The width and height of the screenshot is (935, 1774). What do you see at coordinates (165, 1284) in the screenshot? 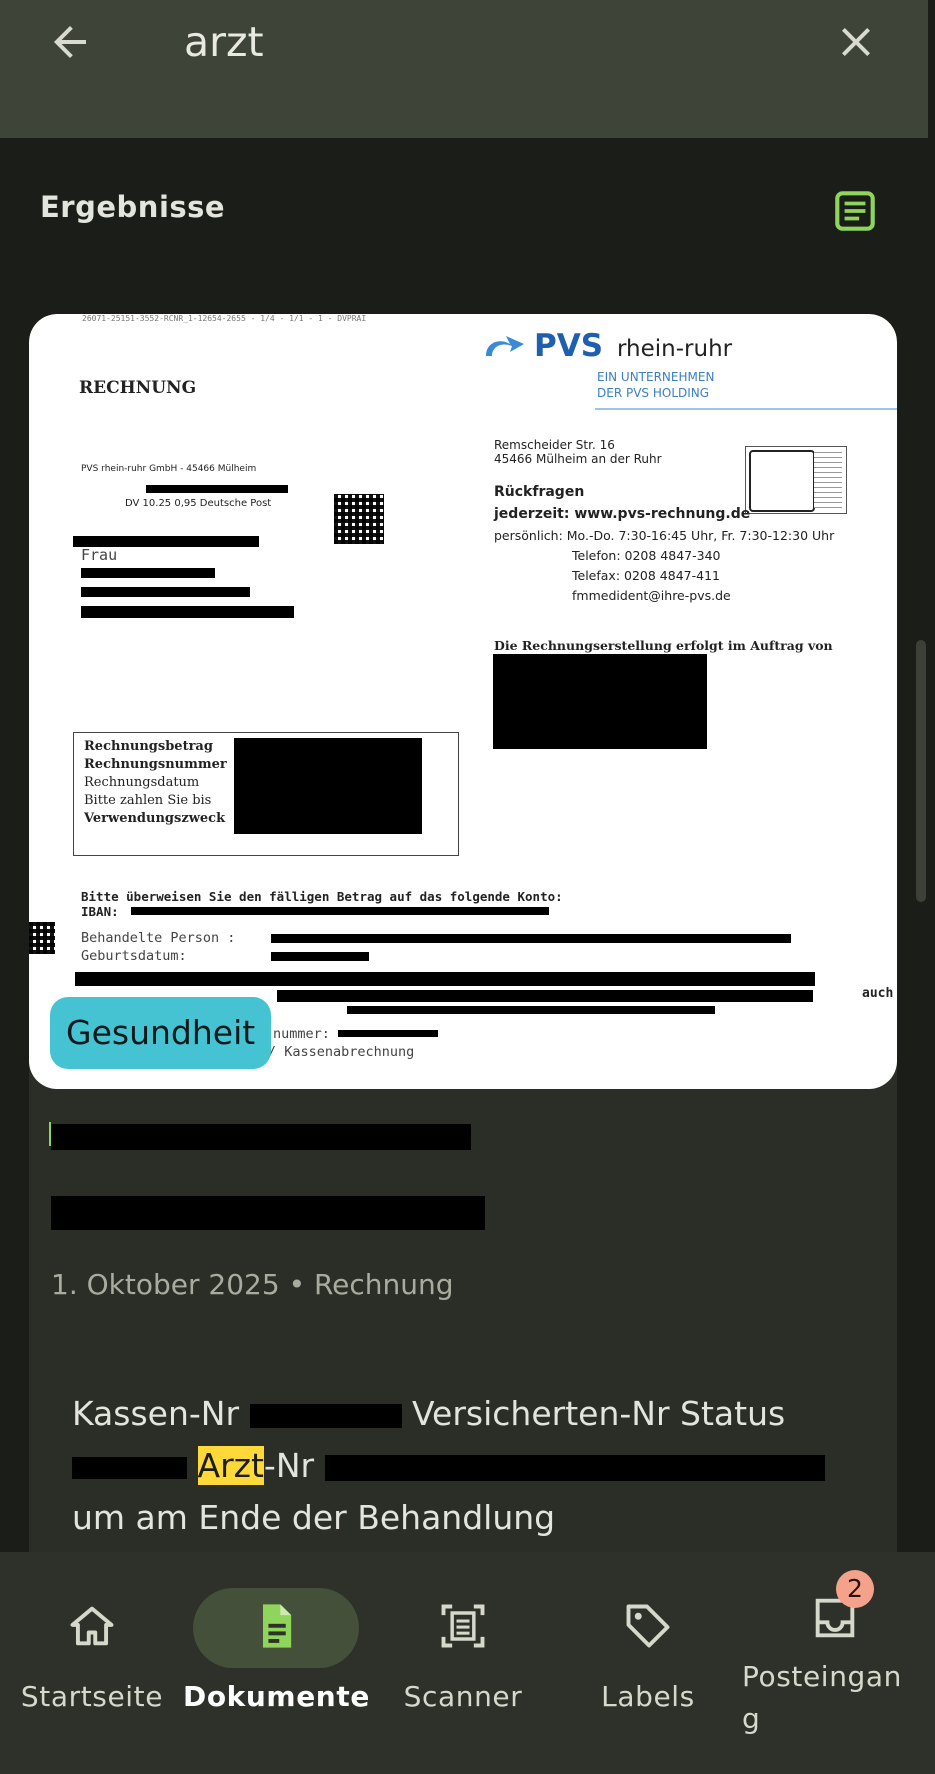
I see `document-date: 1. Oktober 2025` at bounding box center [165, 1284].